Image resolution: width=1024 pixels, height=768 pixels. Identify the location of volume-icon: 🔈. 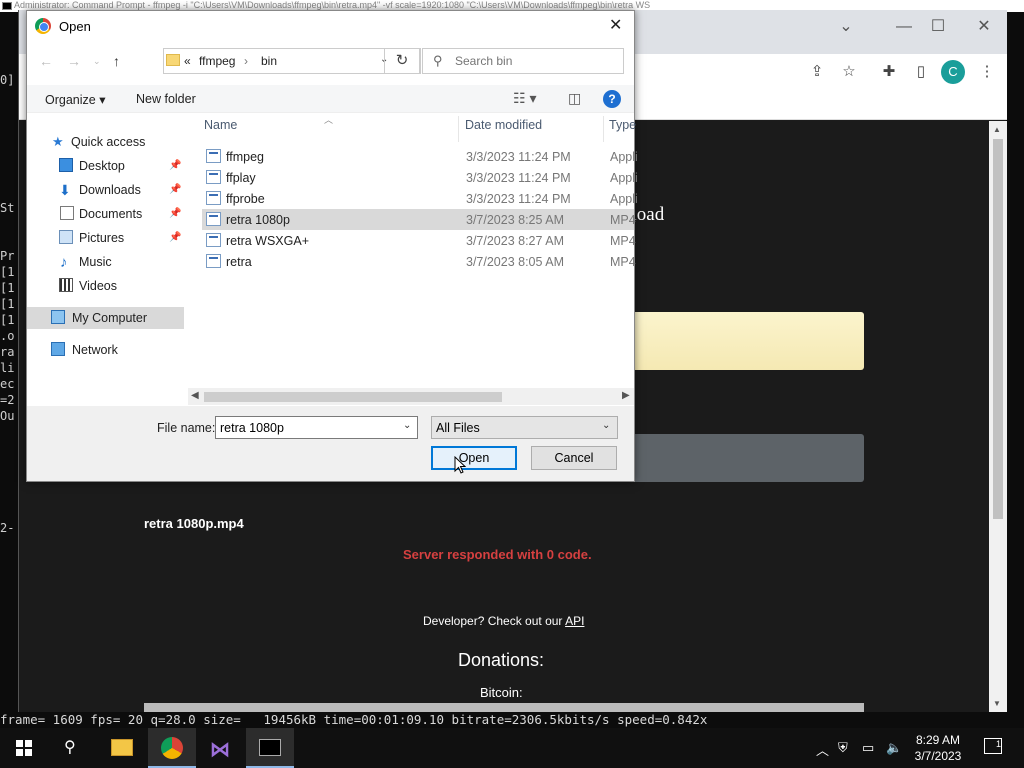
(894, 748).